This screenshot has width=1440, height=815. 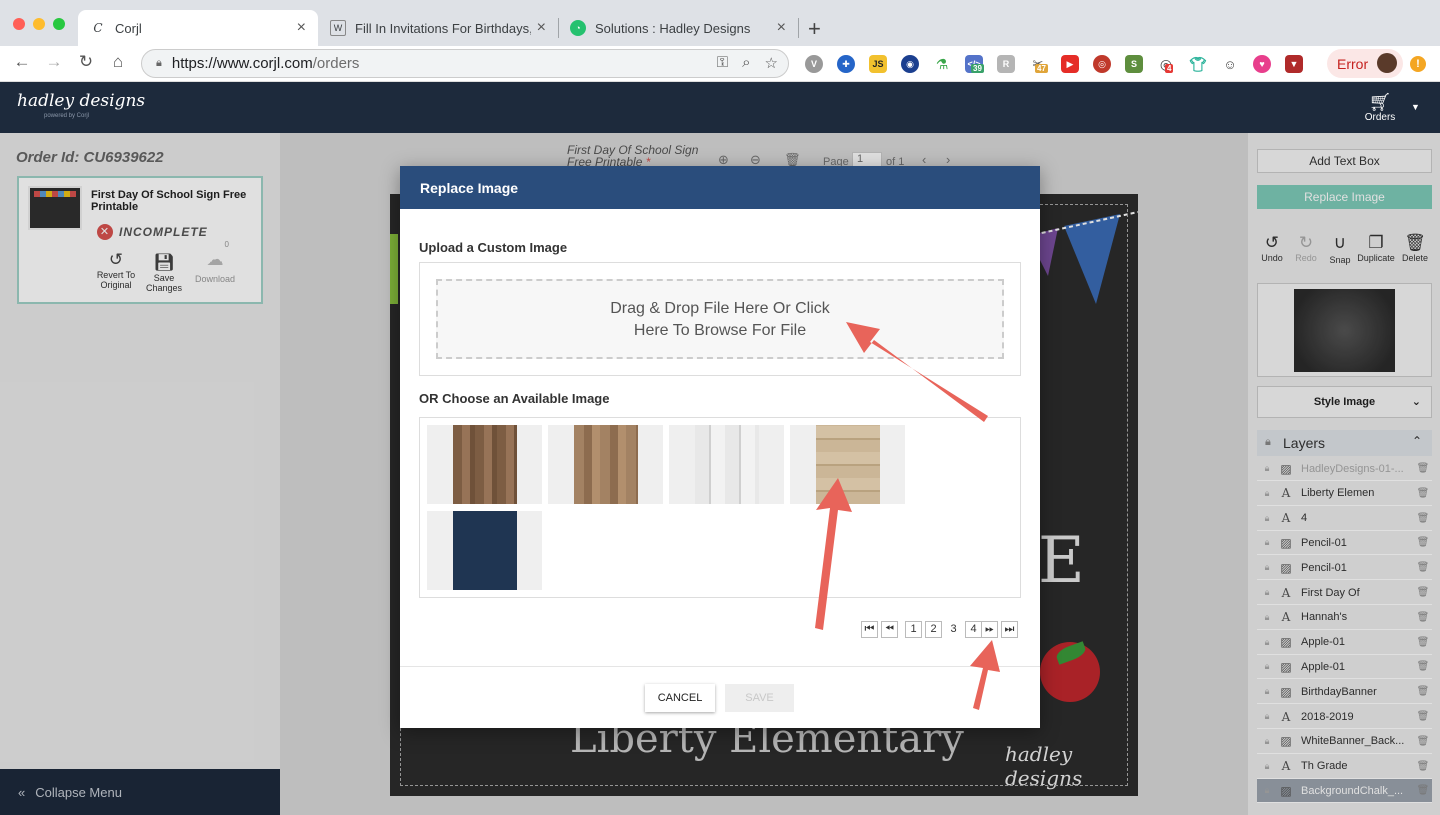 I want to click on page-button: 4, so click(x=973, y=629).